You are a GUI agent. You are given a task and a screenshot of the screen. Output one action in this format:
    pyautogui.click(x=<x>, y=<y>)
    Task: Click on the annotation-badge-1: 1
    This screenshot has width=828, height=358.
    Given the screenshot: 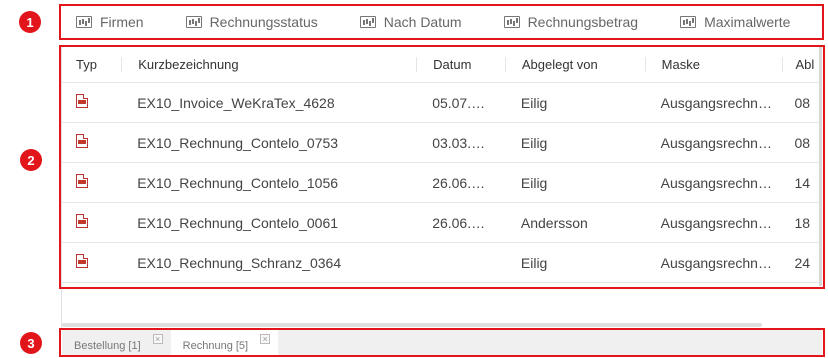 What is the action you would take?
    pyautogui.click(x=30, y=22)
    